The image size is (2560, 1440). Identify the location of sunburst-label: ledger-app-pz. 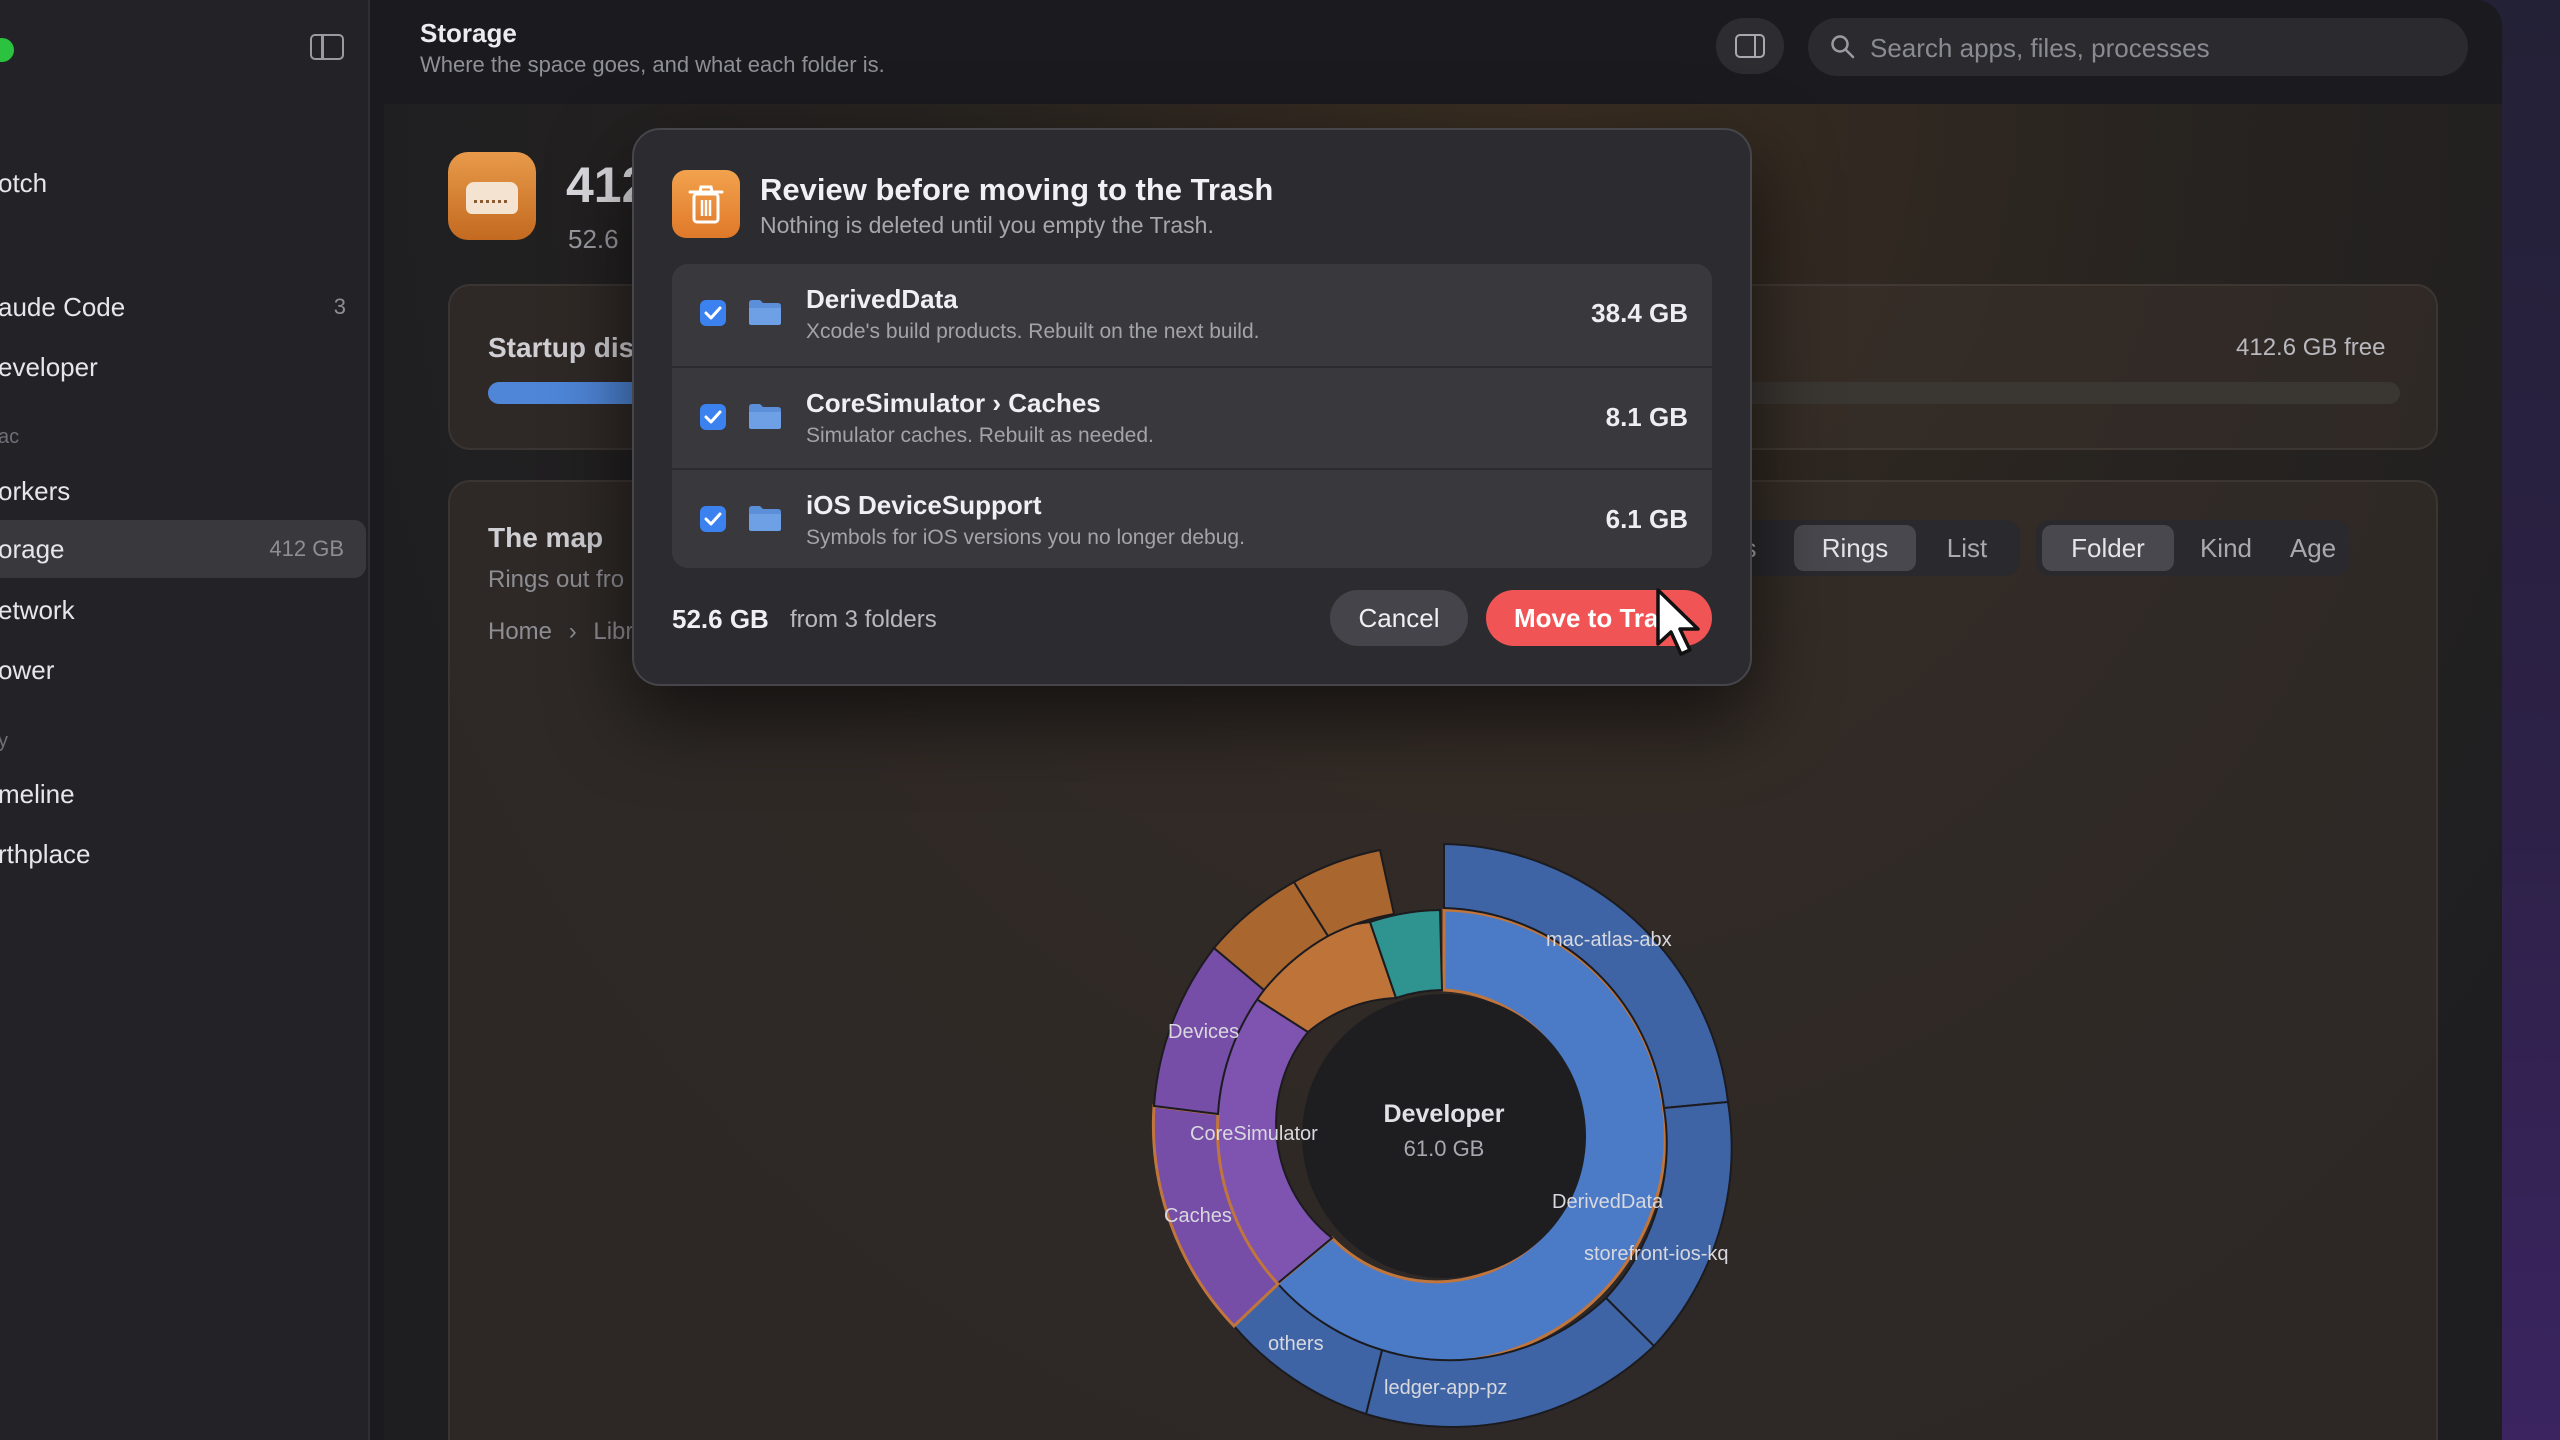
(1445, 1388).